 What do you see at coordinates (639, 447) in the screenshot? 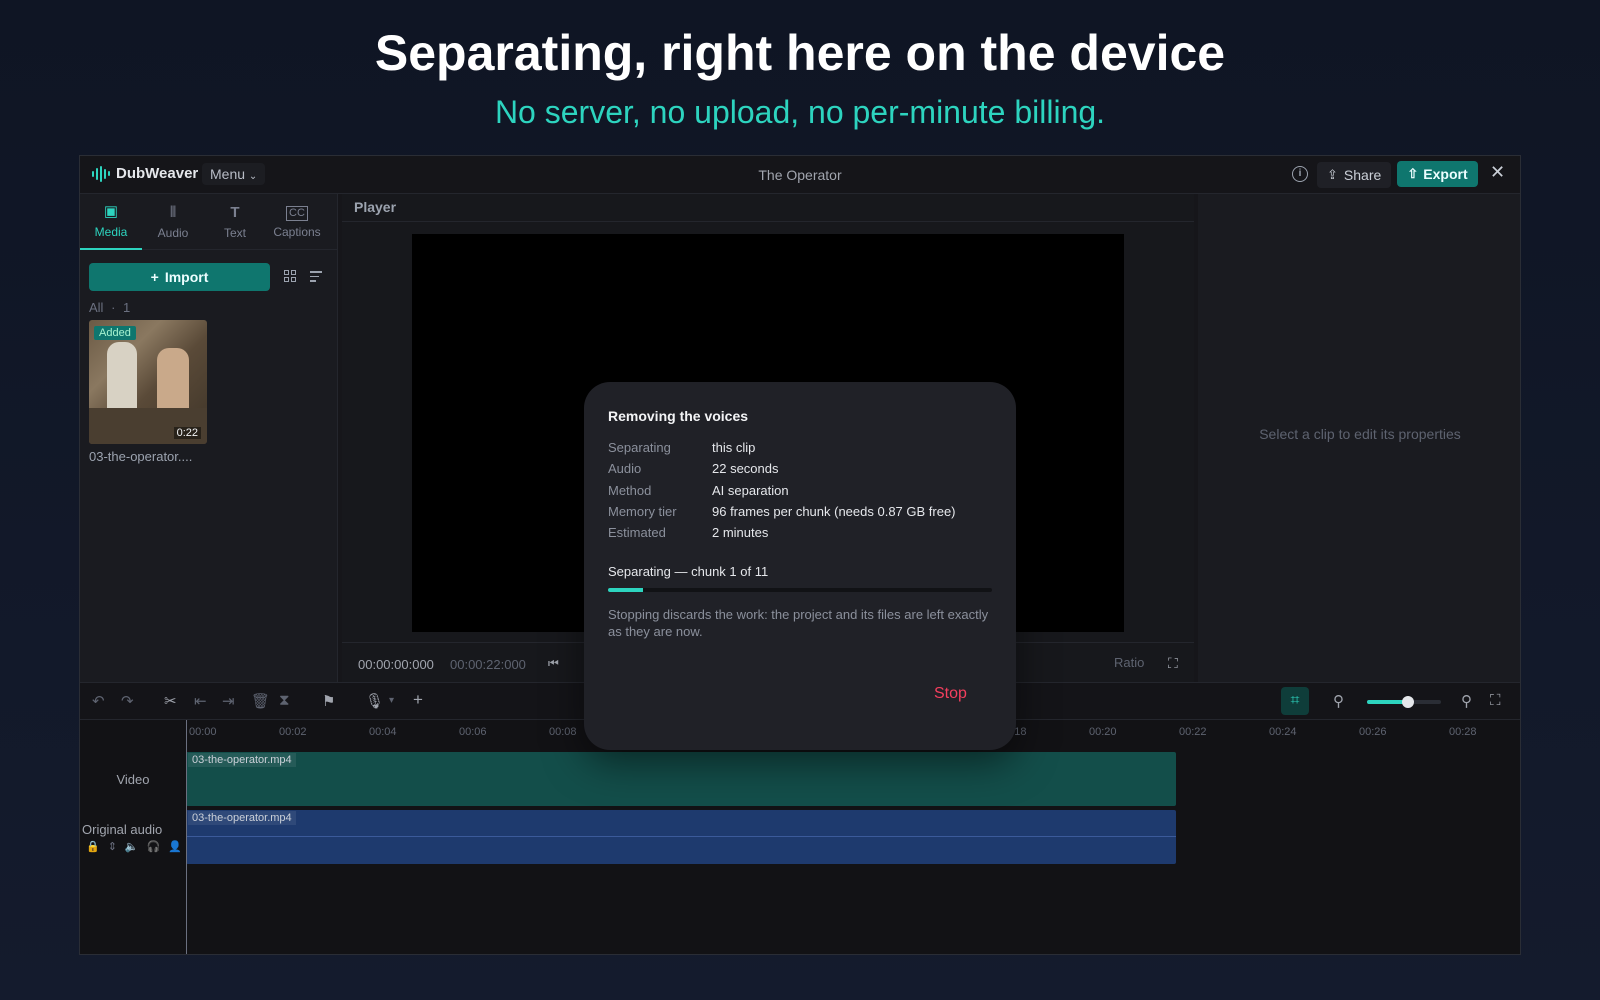
I see `detail-key: Separating` at bounding box center [639, 447].